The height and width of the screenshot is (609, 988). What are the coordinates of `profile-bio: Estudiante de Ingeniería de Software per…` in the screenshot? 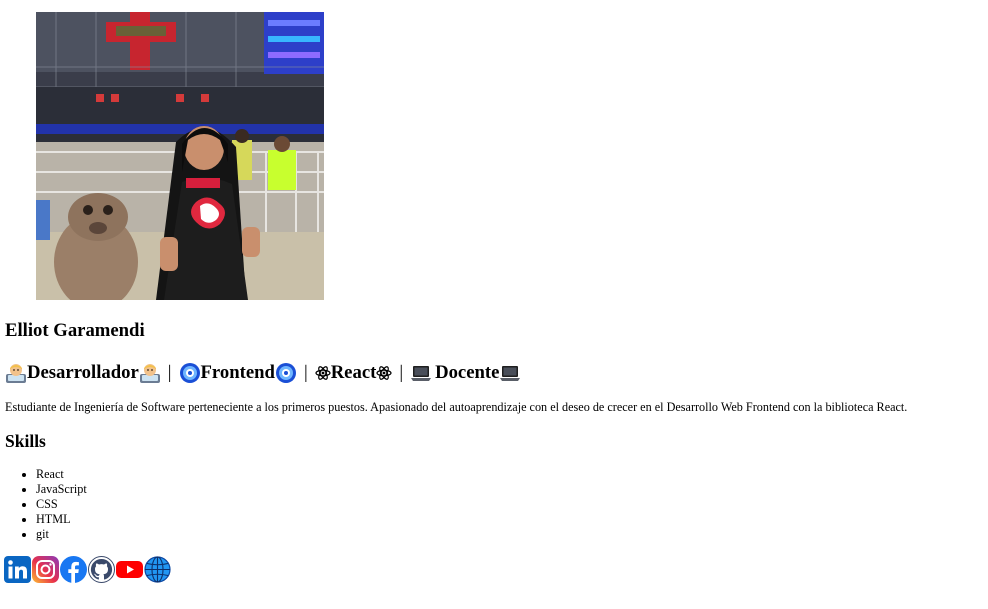 It's located at (456, 407).